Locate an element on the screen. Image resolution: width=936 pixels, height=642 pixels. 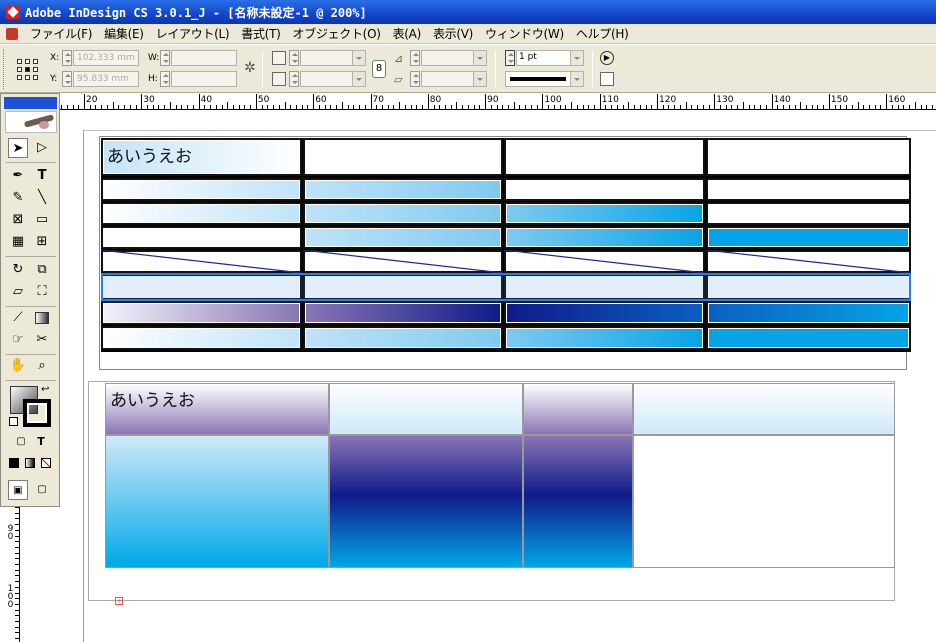
stroke-weight-combo: 1 pt is located at coordinates (550, 58).